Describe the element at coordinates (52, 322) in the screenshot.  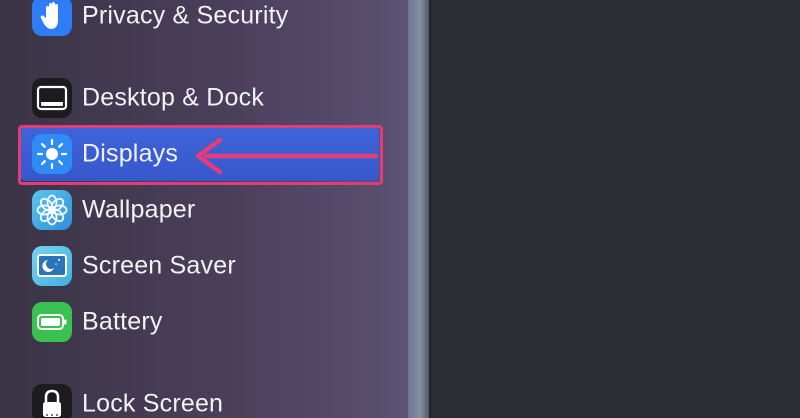
I see `battery-icon` at that location.